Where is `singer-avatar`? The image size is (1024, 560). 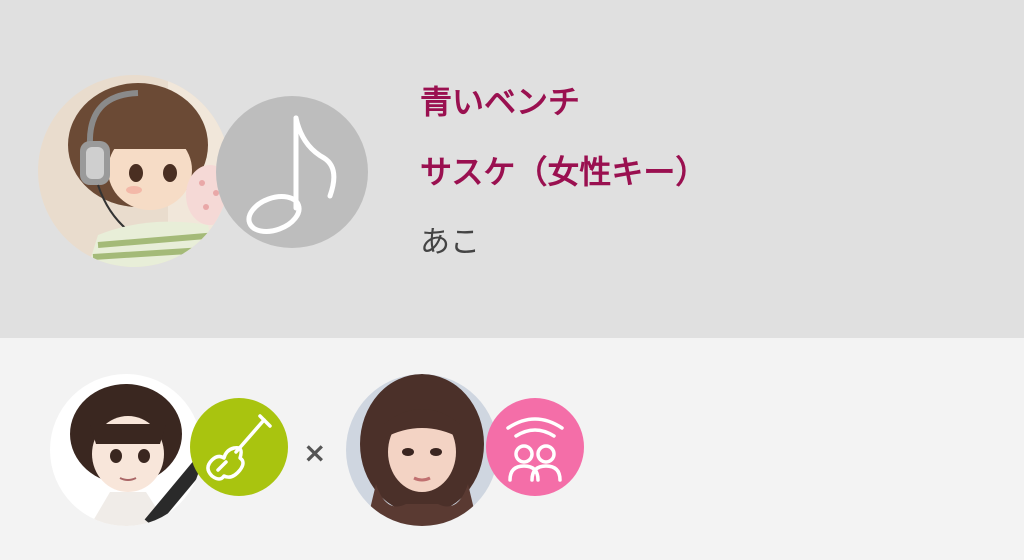 singer-avatar is located at coordinates (134, 171).